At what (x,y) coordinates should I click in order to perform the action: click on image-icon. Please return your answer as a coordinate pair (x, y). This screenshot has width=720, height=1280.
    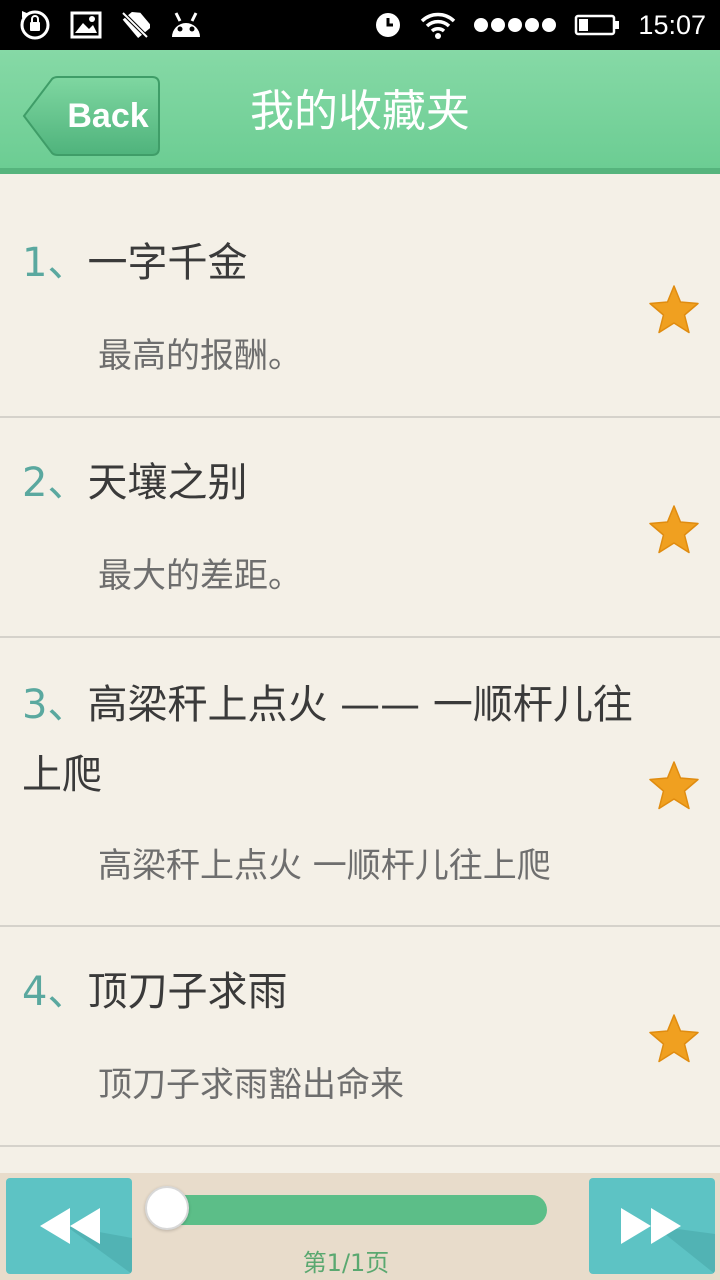
    Looking at the image, I should click on (86, 25).